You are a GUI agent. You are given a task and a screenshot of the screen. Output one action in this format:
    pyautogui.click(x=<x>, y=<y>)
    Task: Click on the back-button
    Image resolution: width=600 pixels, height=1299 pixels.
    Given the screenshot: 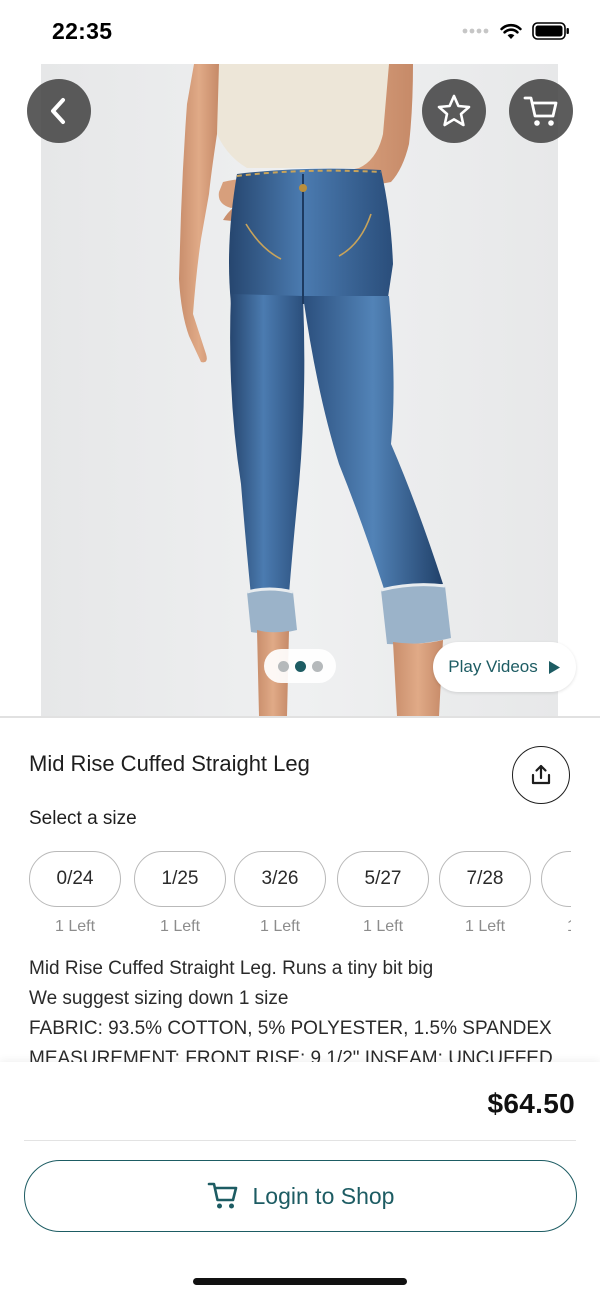 What is the action you would take?
    pyautogui.click(x=59, y=111)
    